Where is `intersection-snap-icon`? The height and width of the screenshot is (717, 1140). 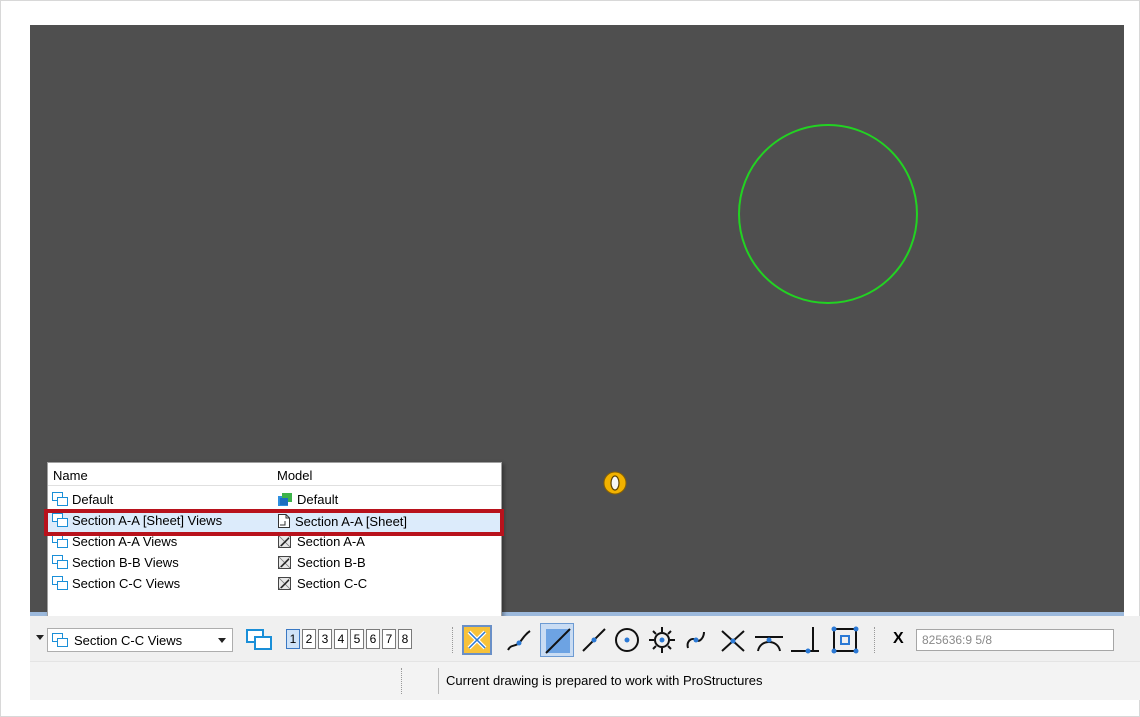
intersection-snap-icon is located at coordinates (733, 641).